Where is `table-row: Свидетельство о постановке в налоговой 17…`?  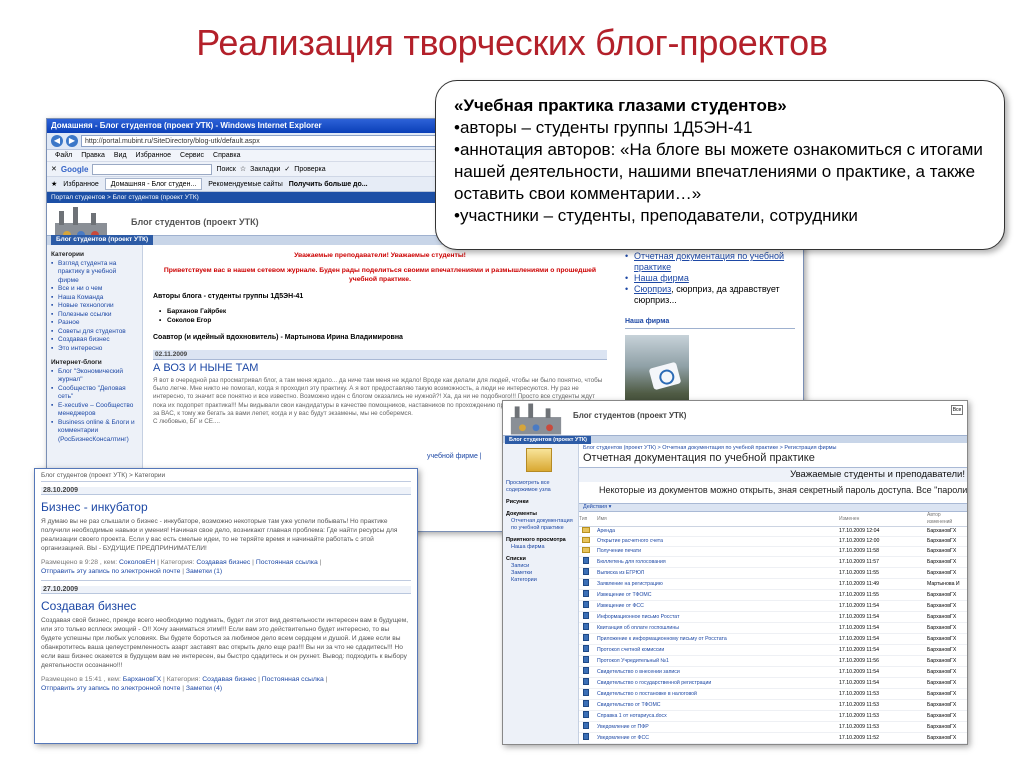
table-row: Свидетельство о постановке в налоговой 17… is located at coordinates (773, 694).